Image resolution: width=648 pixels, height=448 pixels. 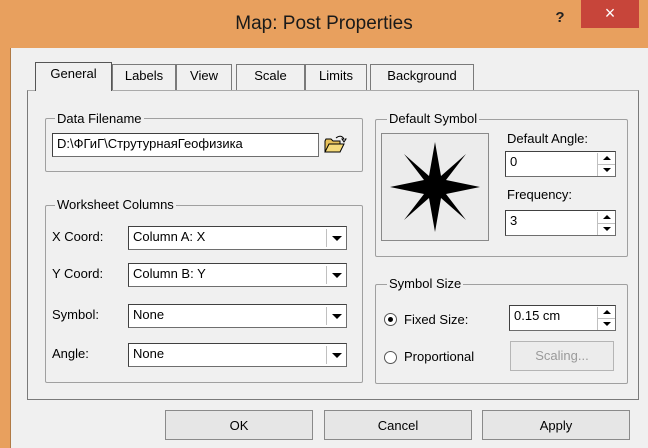 What do you see at coordinates (115, 204) in the screenshot?
I see `worksheet-columns-group-label: Worksheet Columns` at bounding box center [115, 204].